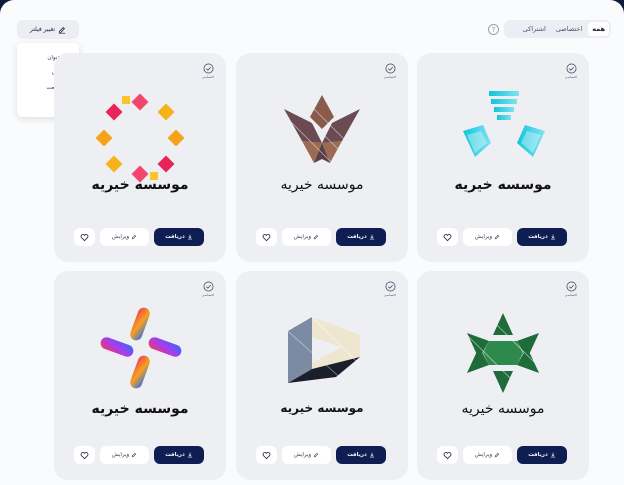 This screenshot has height=485, width=624. I want to click on cube-prism-logo, so click(322, 347).